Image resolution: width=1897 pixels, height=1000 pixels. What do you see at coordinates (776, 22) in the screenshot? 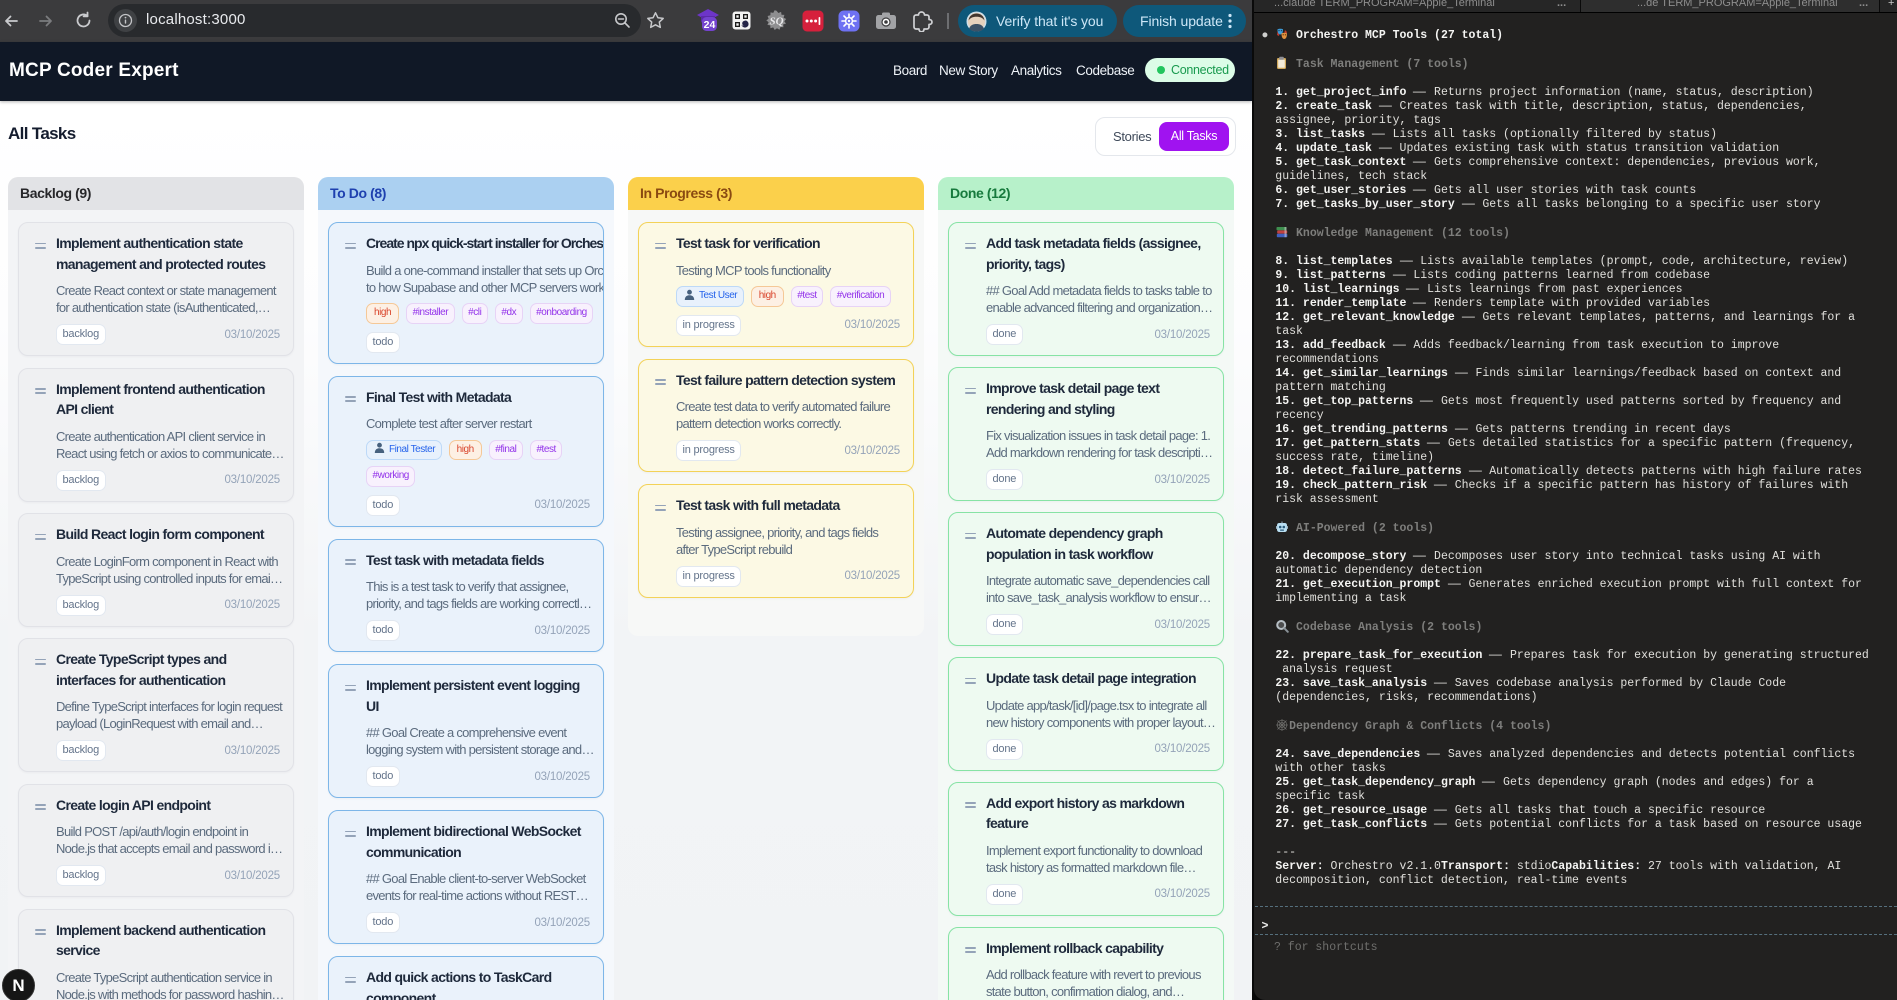
I see `svg-text: SQ` at bounding box center [776, 22].